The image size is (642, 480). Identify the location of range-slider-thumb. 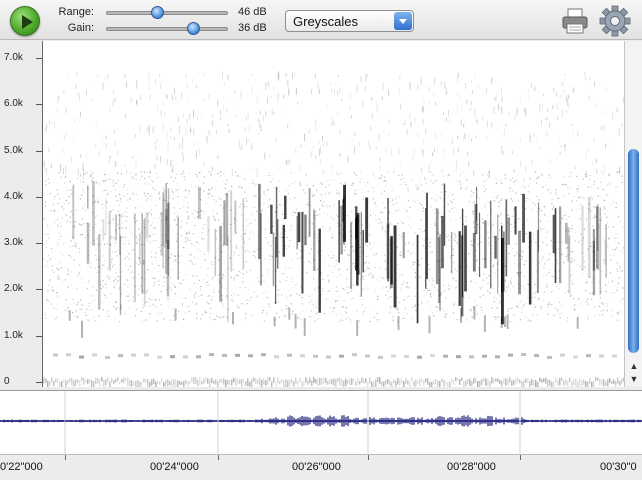
(157, 12).